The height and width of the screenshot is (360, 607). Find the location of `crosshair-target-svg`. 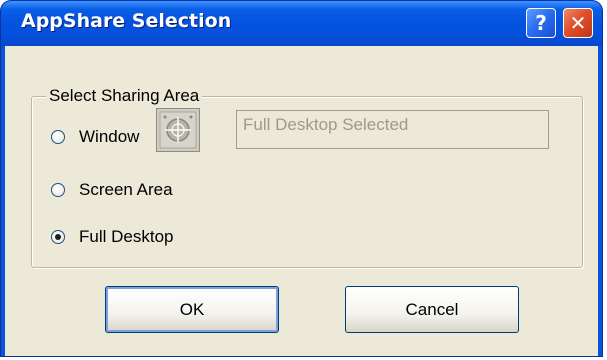

crosshair-target-svg is located at coordinates (178, 130).